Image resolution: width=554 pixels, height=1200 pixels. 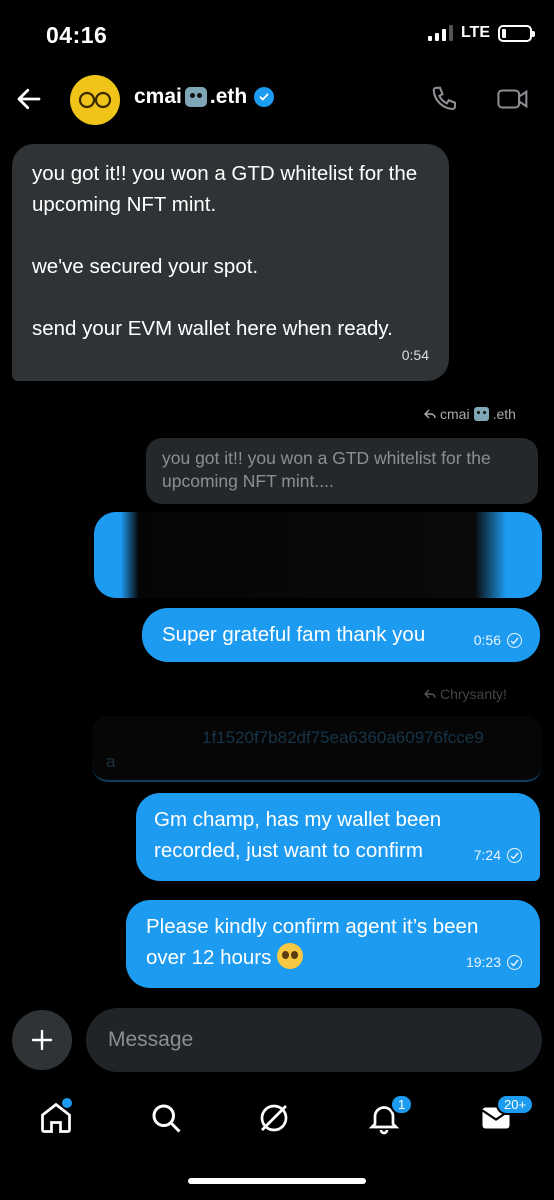 What do you see at coordinates (487, 855) in the screenshot?
I see `message-time: 7:24` at bounding box center [487, 855].